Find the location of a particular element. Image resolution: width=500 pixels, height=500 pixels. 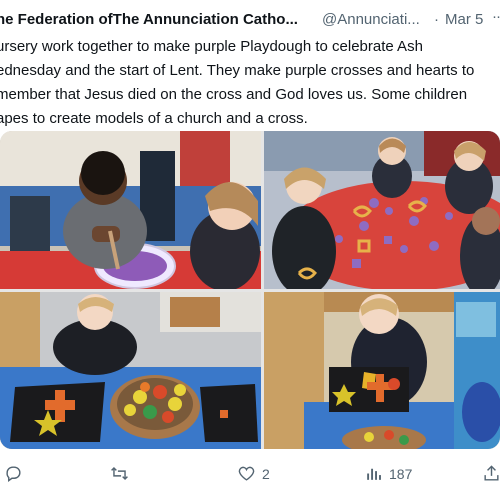

retweet-button is located at coordinates (122, 473).